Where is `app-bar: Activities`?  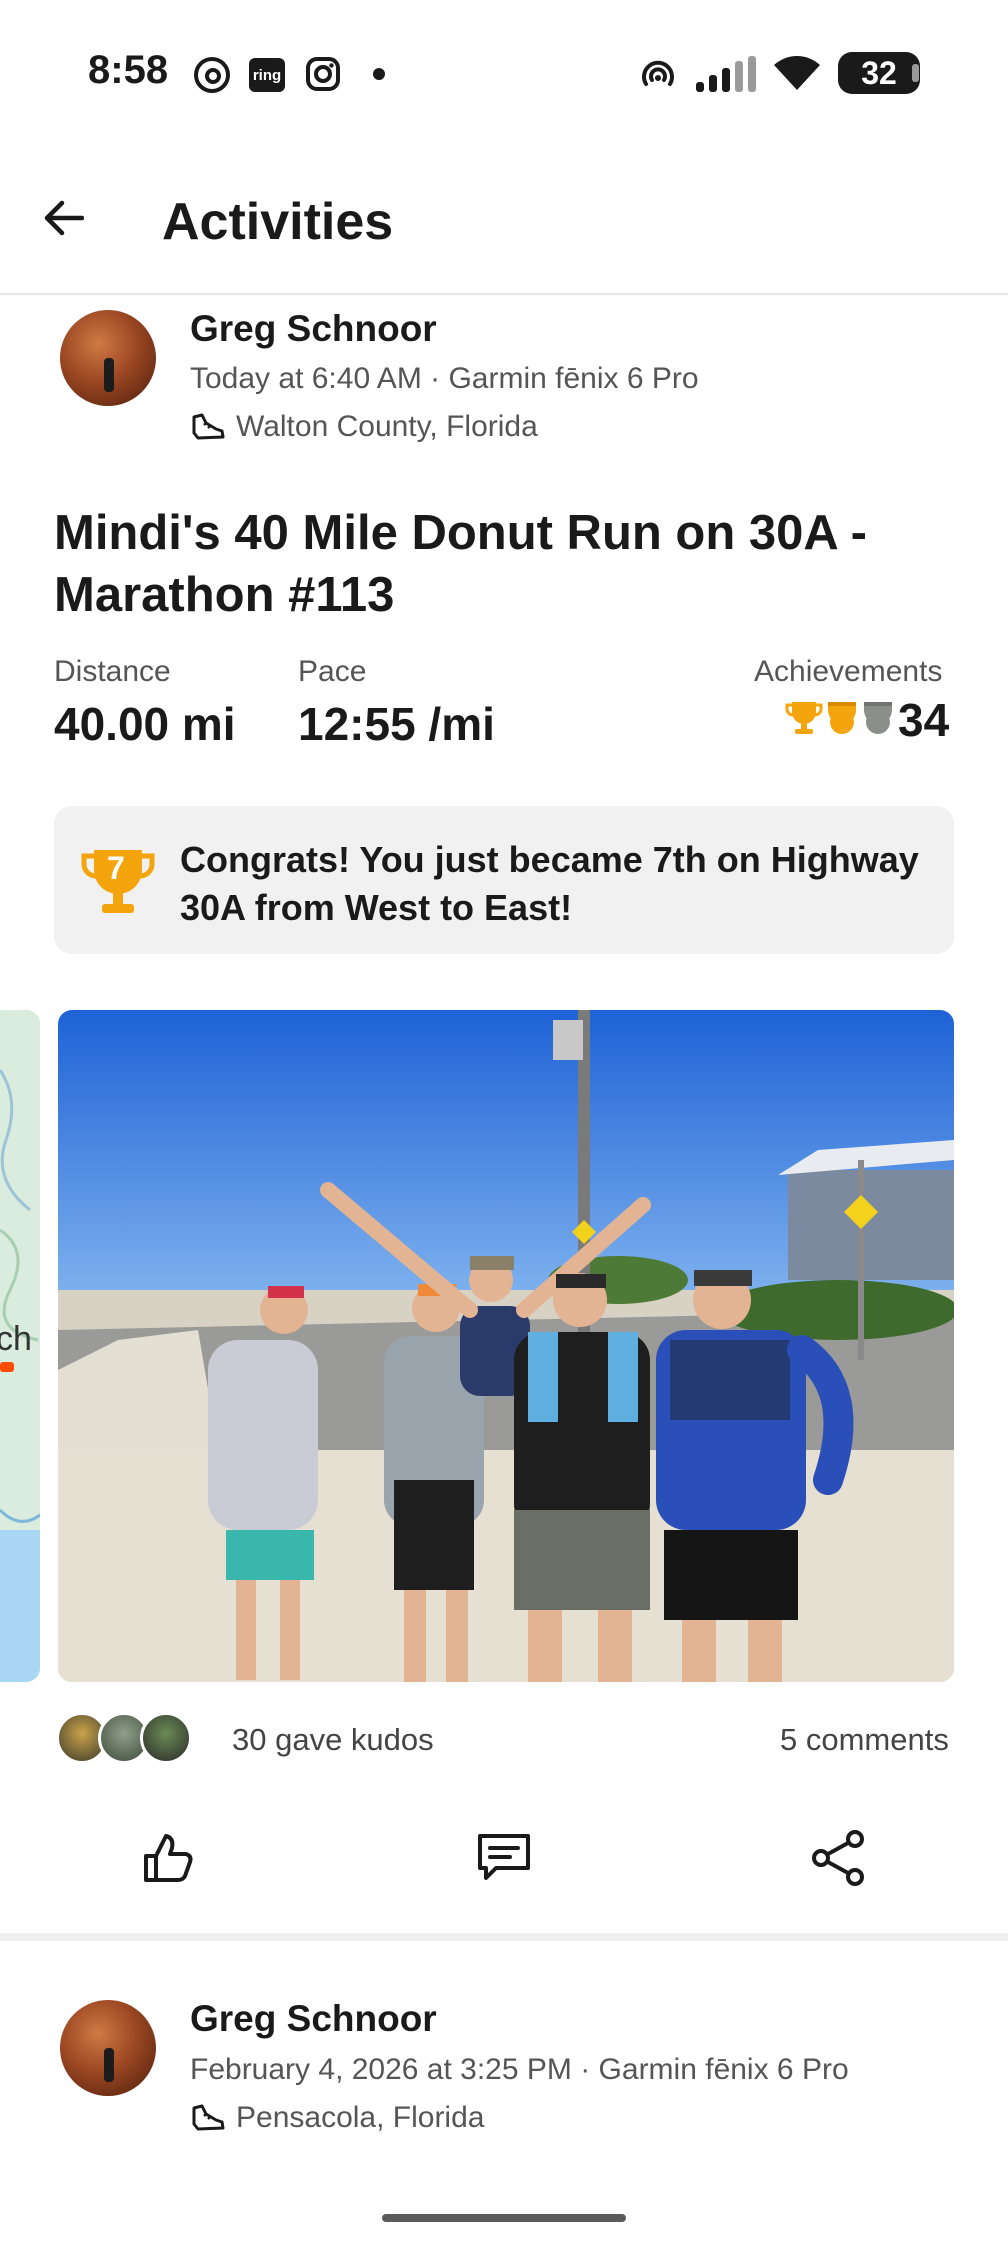 app-bar: Activities is located at coordinates (504, 222).